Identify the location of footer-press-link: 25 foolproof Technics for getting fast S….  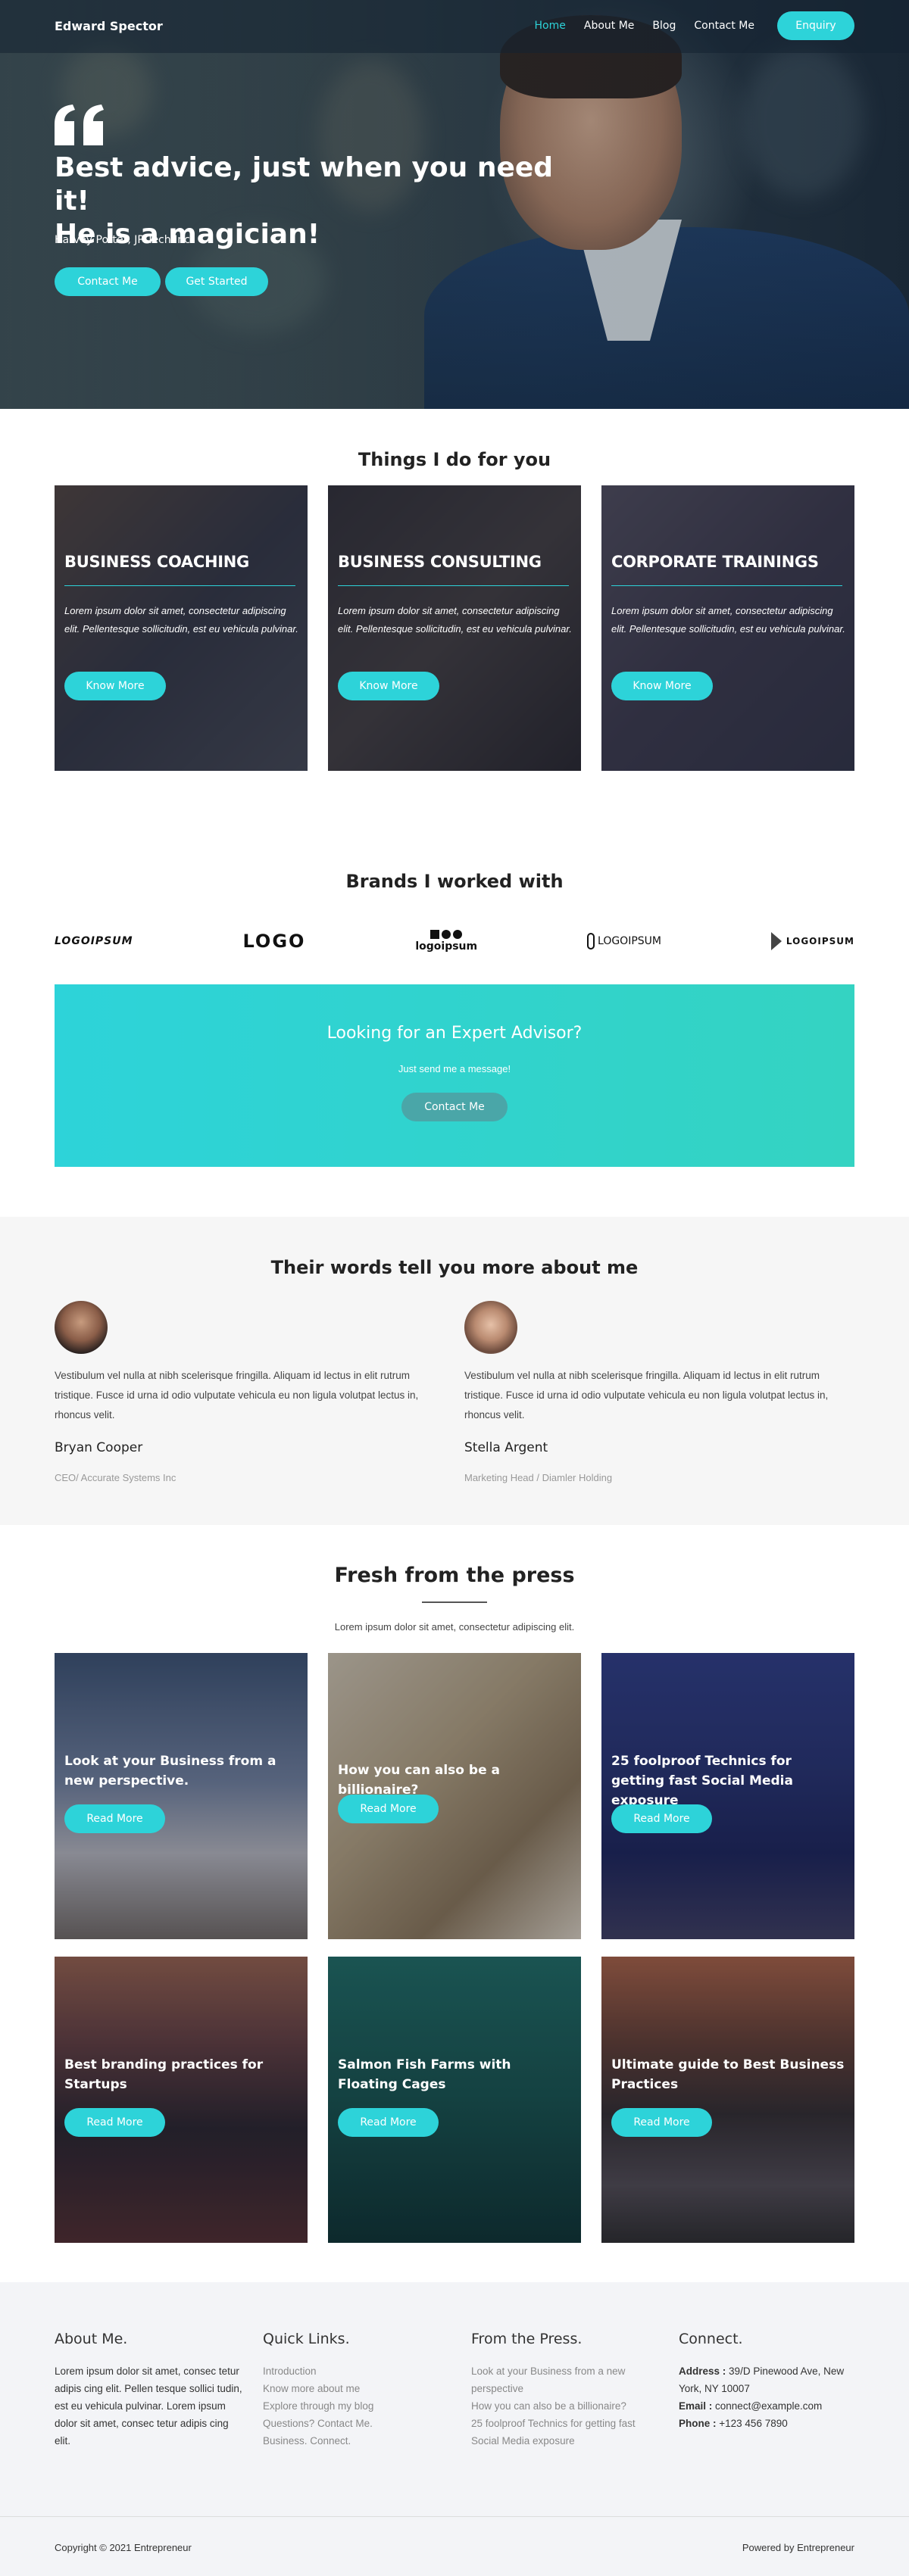
(564, 2432).